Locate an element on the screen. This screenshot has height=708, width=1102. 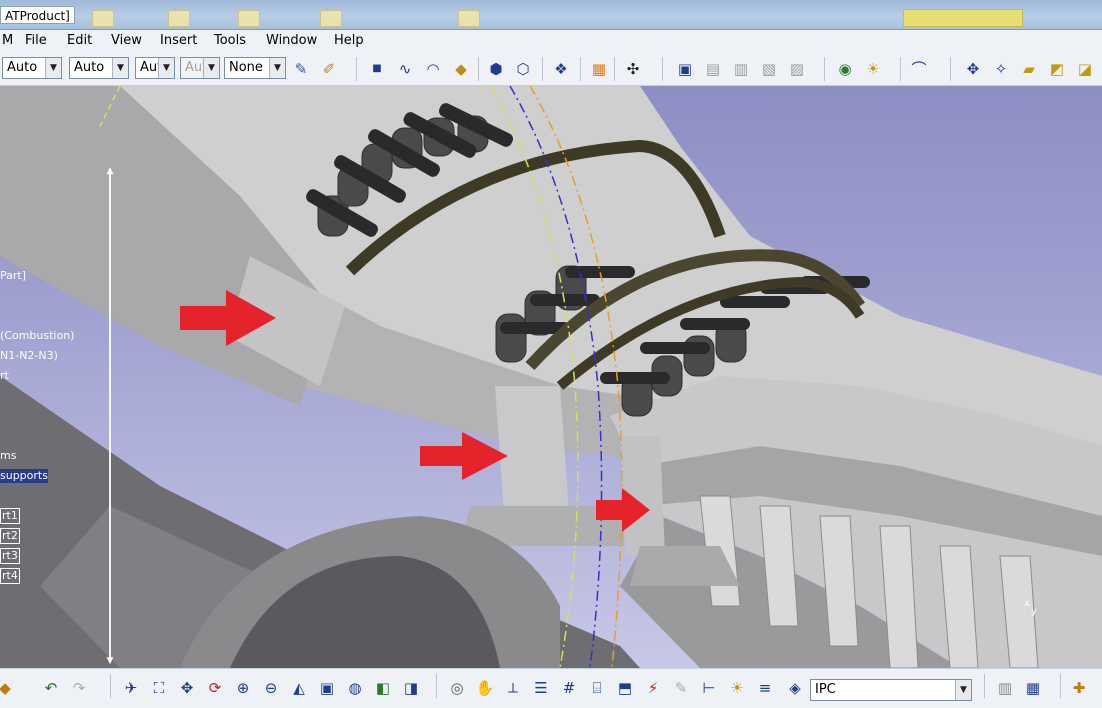
layer-filter-combo: IPC ▼ is located at coordinates (891, 690).